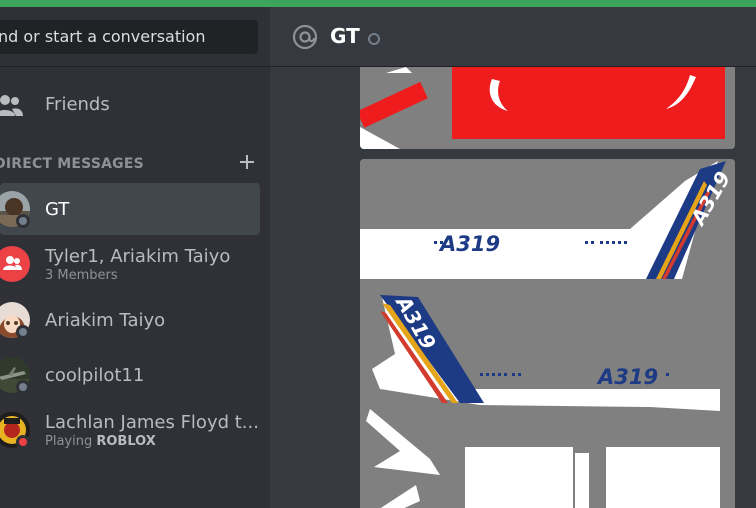 The image size is (756, 508). What do you see at coordinates (513, 37) in the screenshot?
I see `channel-header: GT` at bounding box center [513, 37].